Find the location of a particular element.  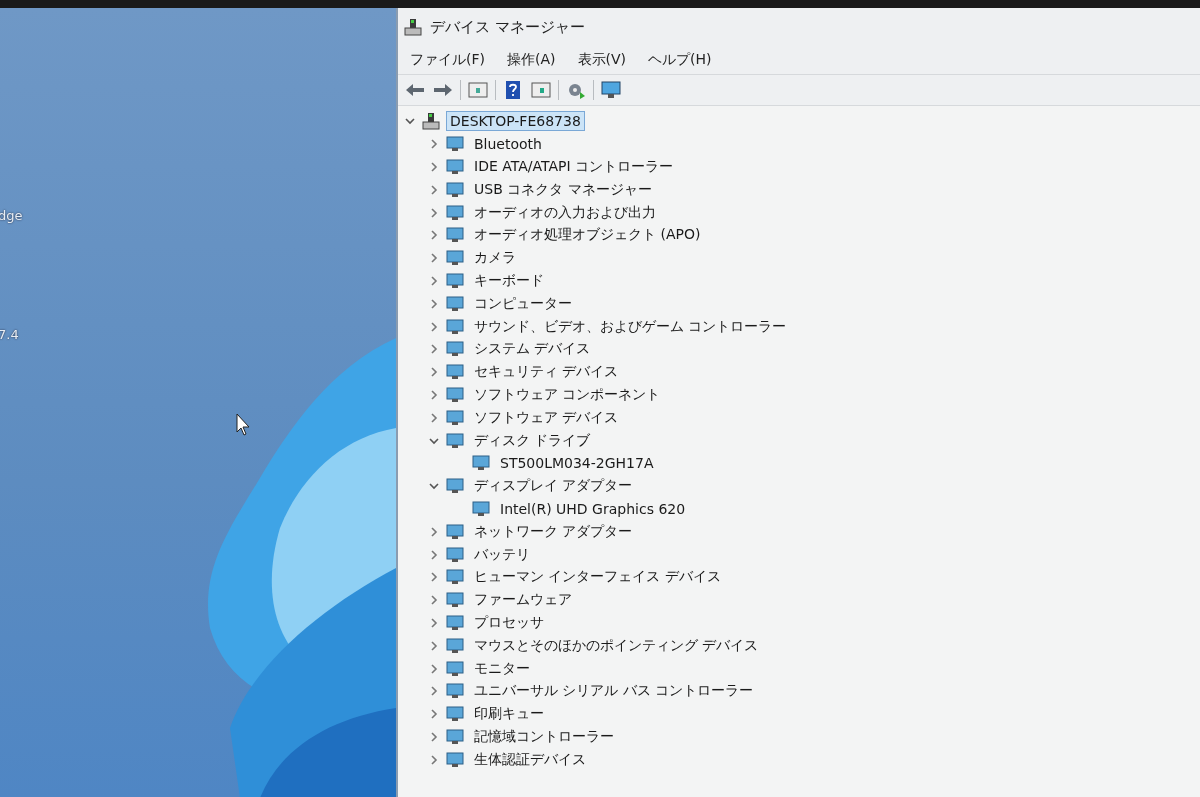

tree-item: 記憶域コントローラー is located at coordinates (544, 736).